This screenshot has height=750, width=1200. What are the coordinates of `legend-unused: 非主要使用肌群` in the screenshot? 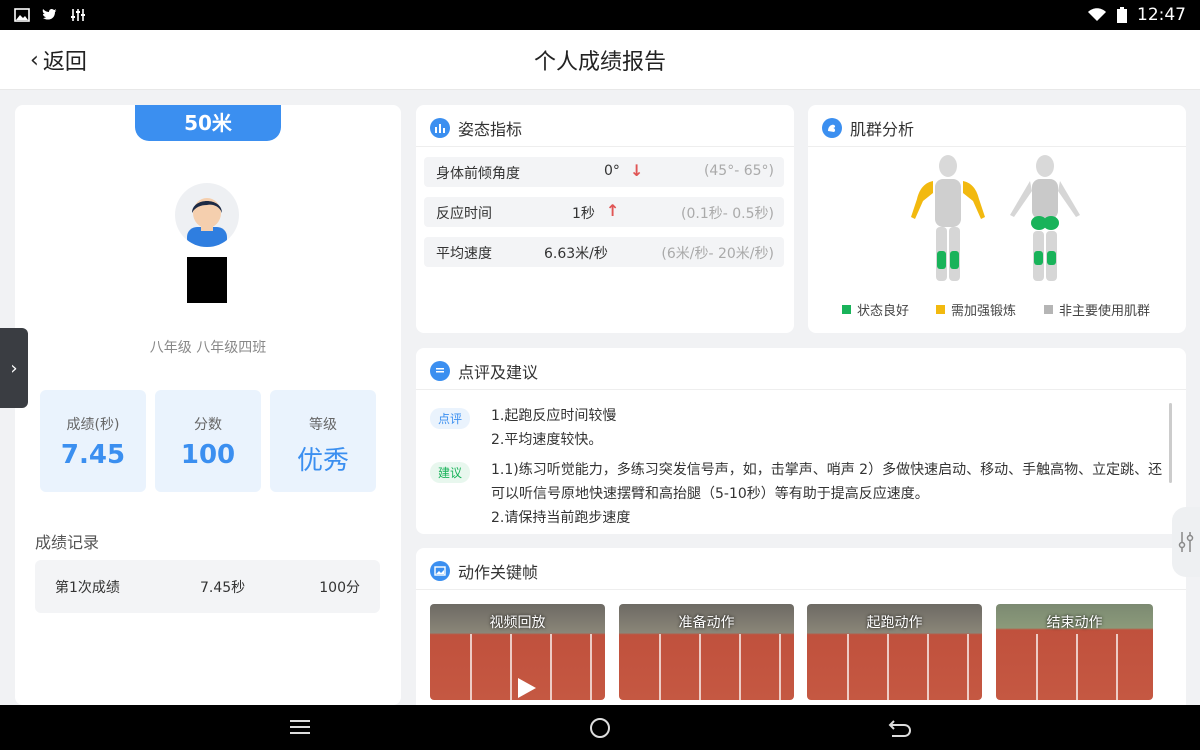 It's located at (1097, 309).